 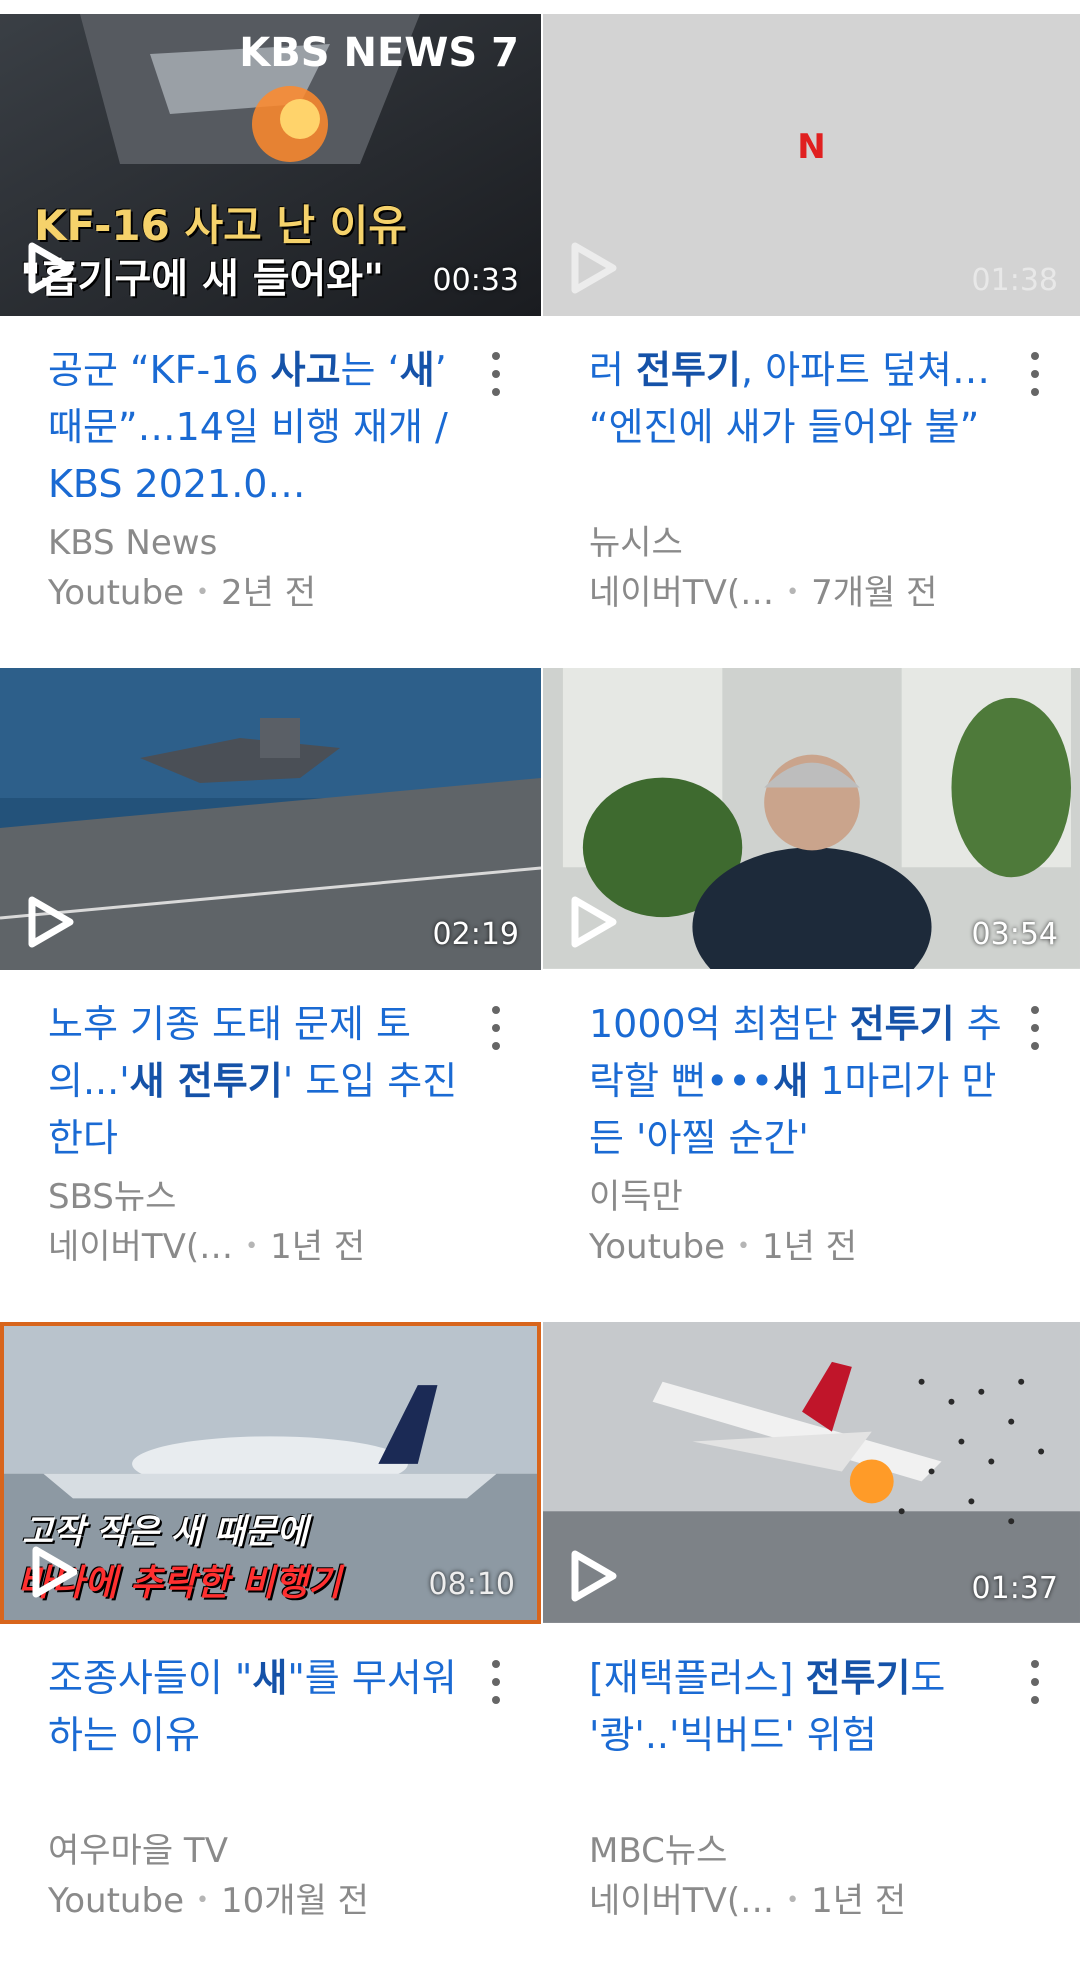 What do you see at coordinates (613, 370) in the screenshot?
I see `title-text: 러` at bounding box center [613, 370].